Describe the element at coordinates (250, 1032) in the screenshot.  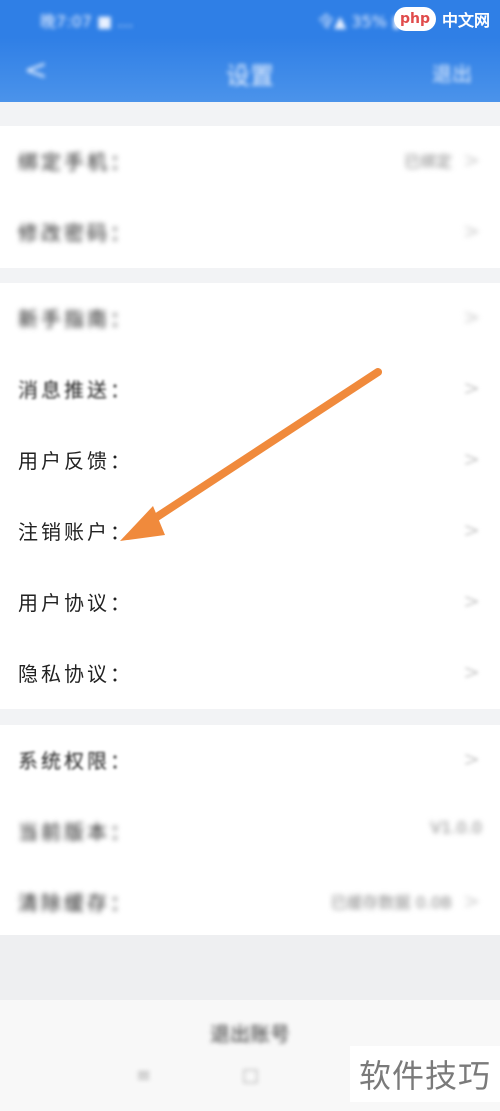
I see `logout-button: 退出账号` at that location.